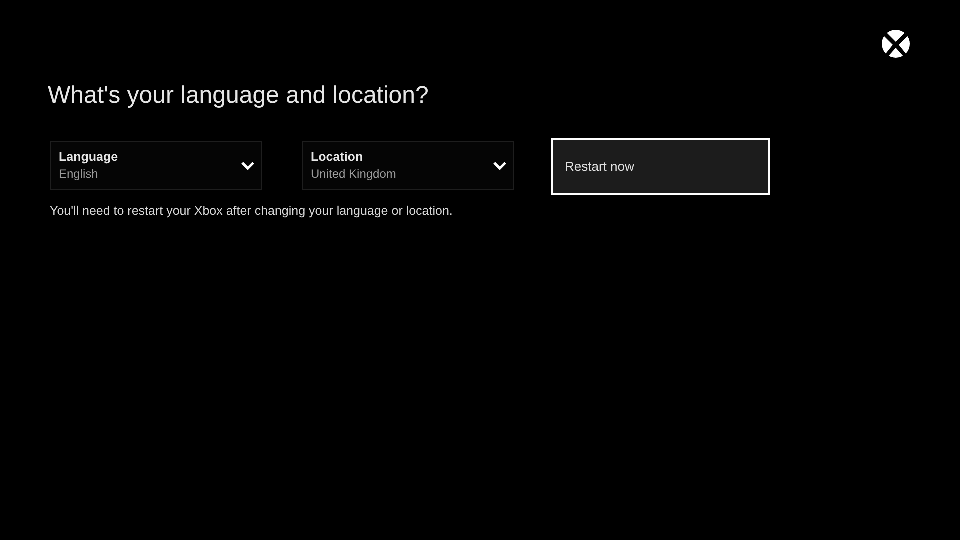  I want to click on restart-note: You'll need to restart your Xbox after changing your language or location., so click(251, 211).